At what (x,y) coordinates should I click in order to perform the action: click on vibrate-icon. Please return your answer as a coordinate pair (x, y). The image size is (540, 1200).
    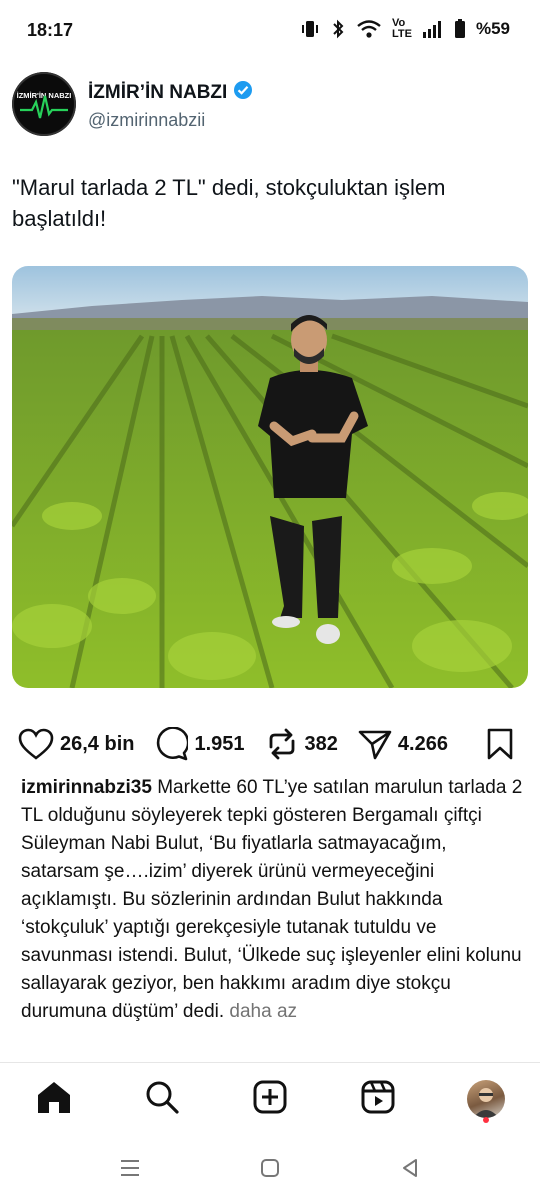
    Looking at the image, I should click on (310, 29).